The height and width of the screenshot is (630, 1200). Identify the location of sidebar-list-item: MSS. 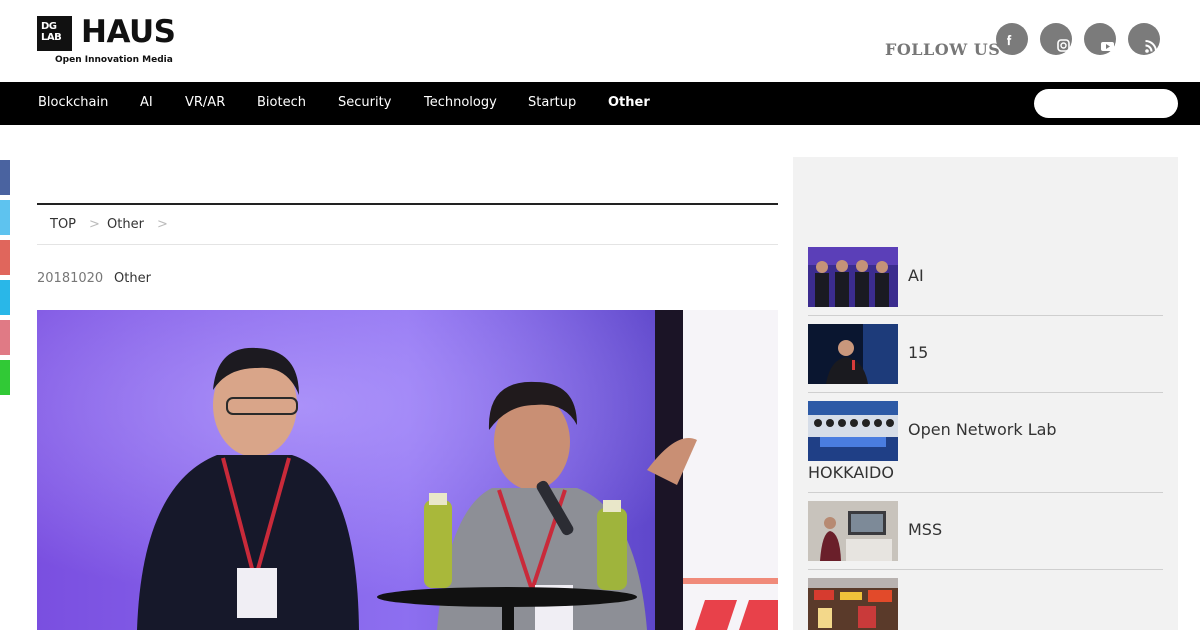
(985, 535).